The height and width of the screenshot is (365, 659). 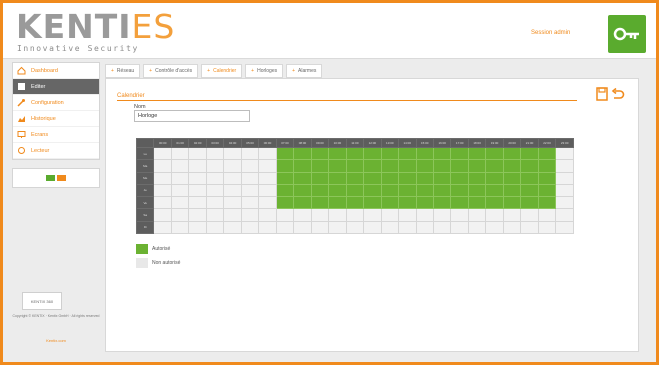 What do you see at coordinates (171, 71) in the screenshot?
I see `tab-1: + Contrôle d'accès` at bounding box center [171, 71].